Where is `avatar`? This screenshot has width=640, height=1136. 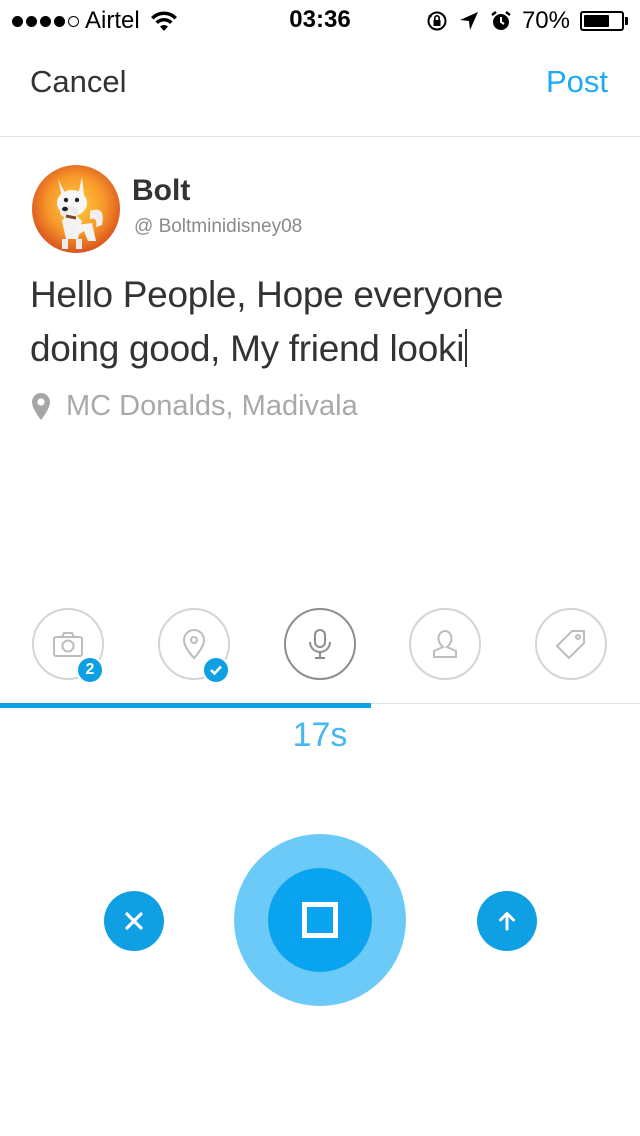
avatar is located at coordinates (76, 209).